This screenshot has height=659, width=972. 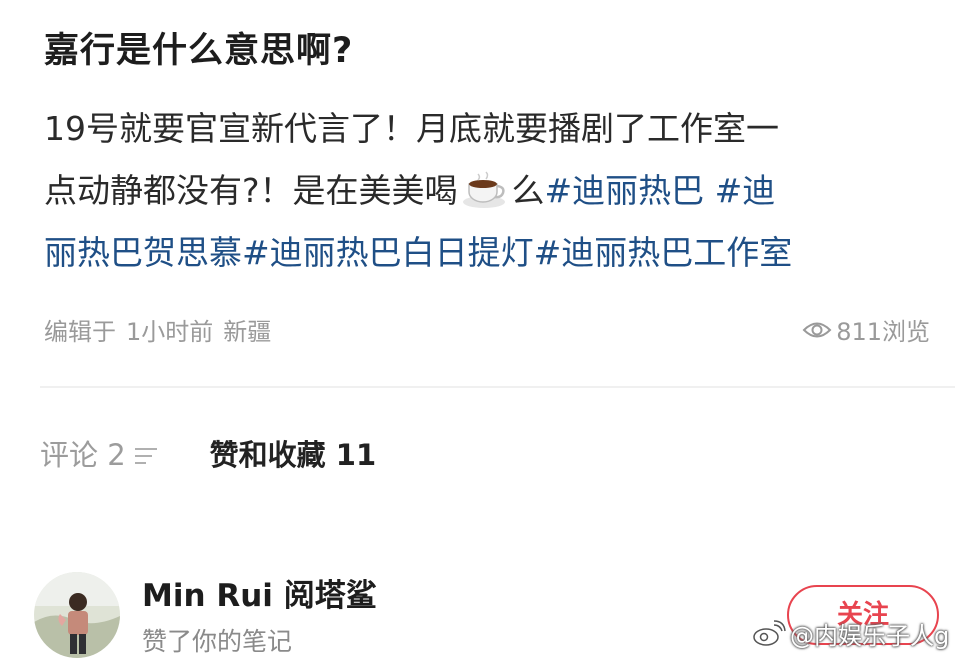 I want to click on edit-time: 1小时前, so click(x=170, y=332).